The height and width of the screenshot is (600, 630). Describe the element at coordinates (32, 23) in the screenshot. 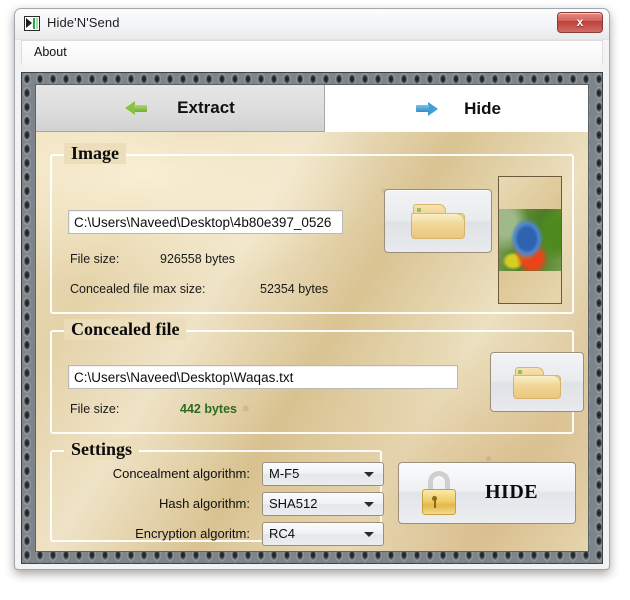

I see `app-logo-icon` at that location.